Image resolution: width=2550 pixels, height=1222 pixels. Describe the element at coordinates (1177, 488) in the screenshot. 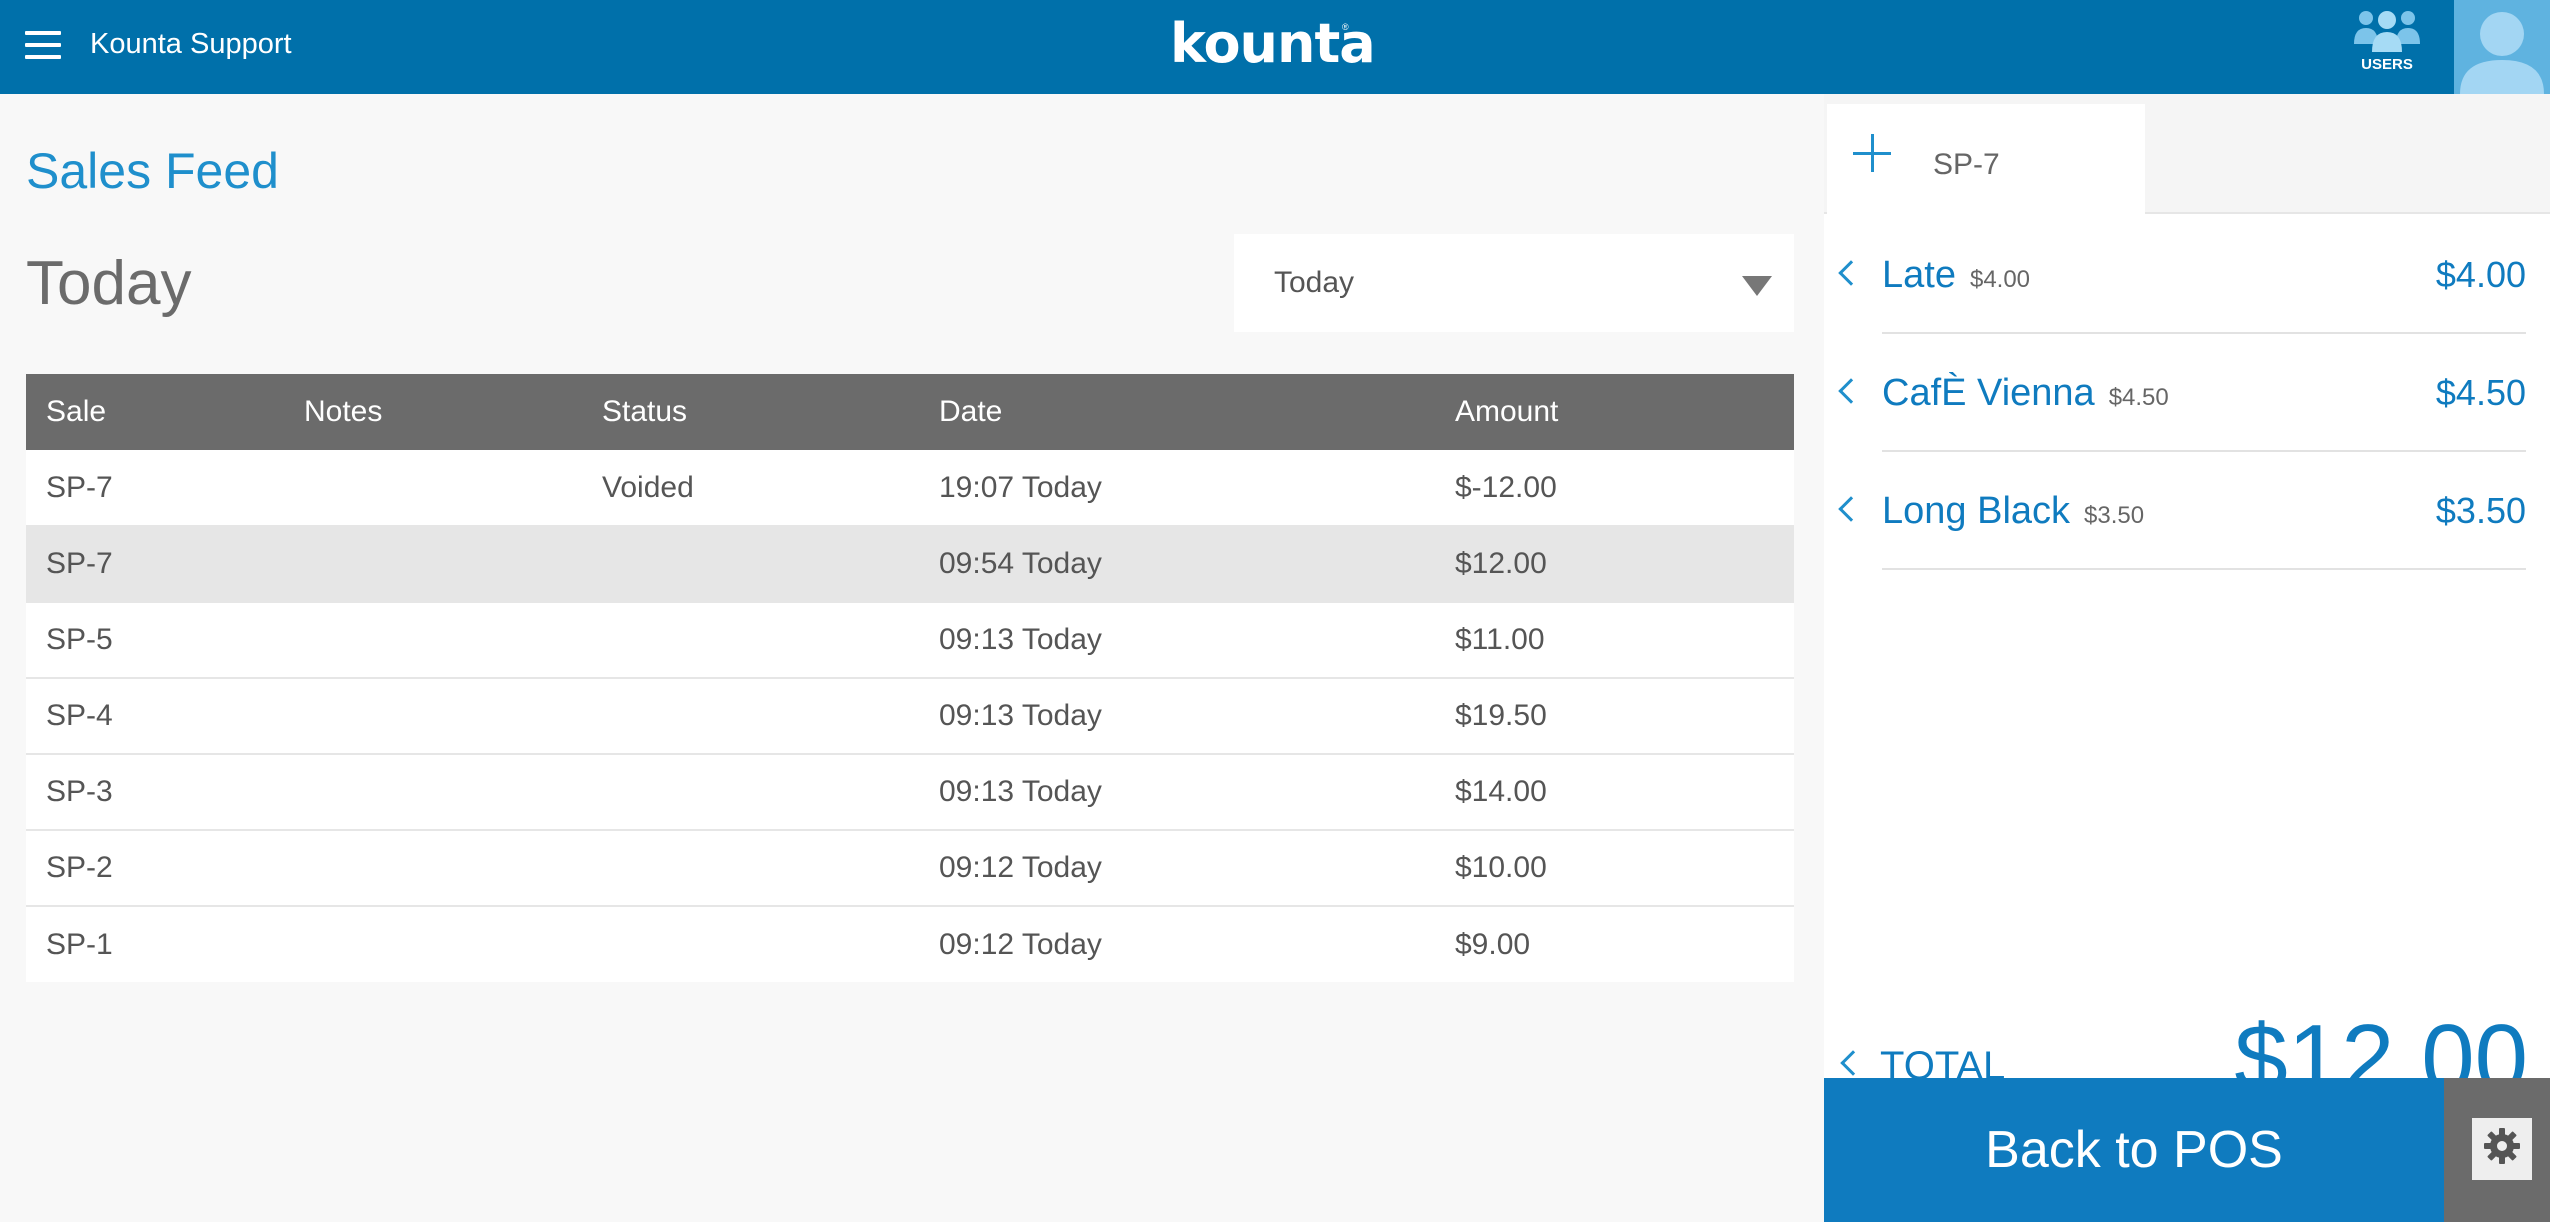

I see `cell-date: 19:07 Today` at that location.